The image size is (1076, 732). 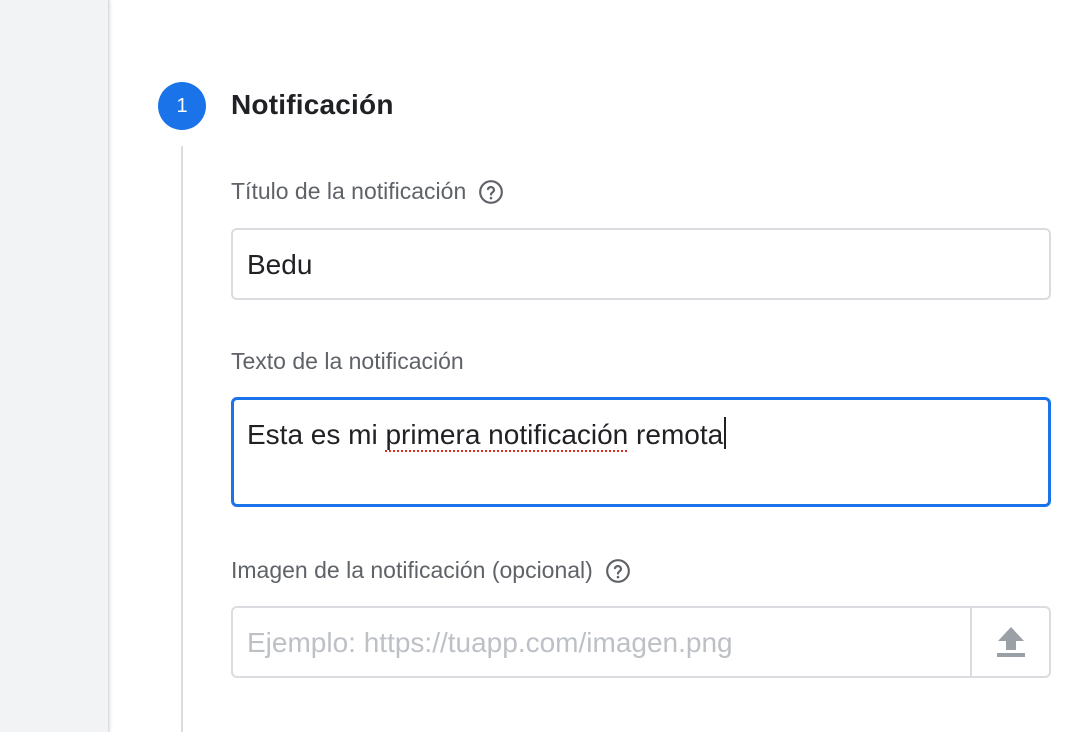 I want to click on spellcheck-flagged-text: primera notificación, so click(x=507, y=434).